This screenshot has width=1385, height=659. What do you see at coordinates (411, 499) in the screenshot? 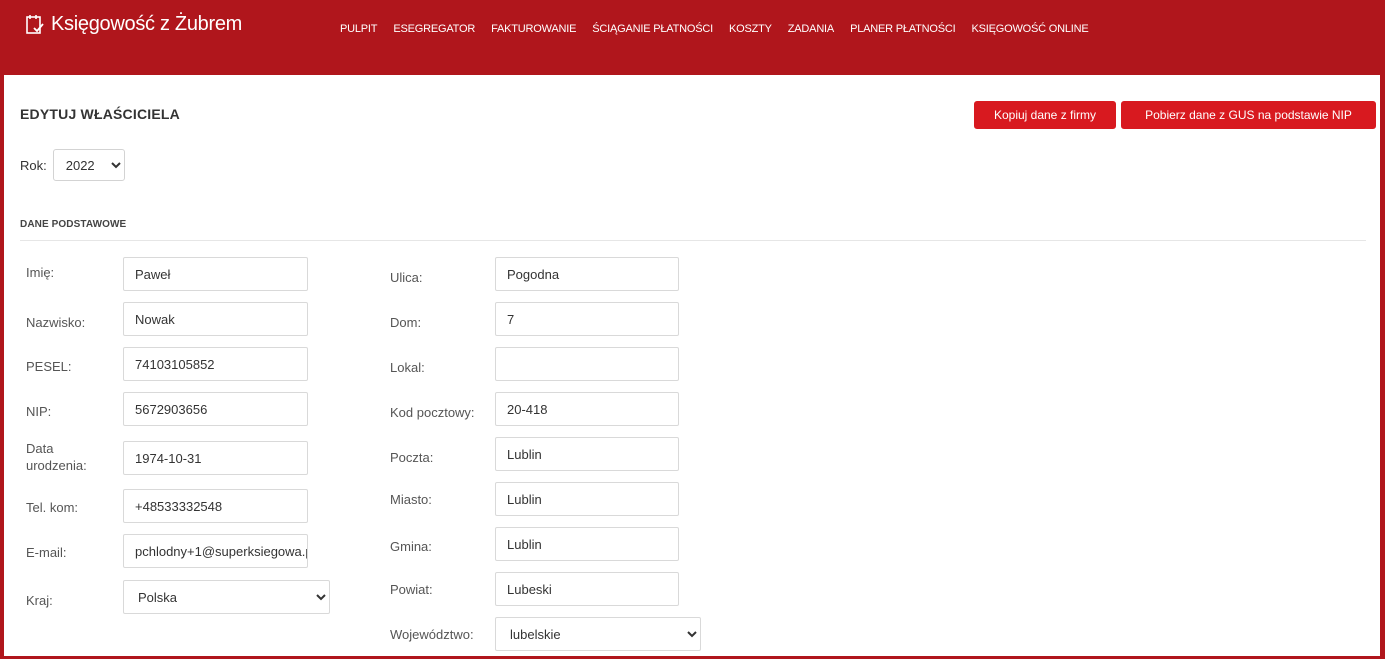
I see `city-label: Miasto:` at bounding box center [411, 499].